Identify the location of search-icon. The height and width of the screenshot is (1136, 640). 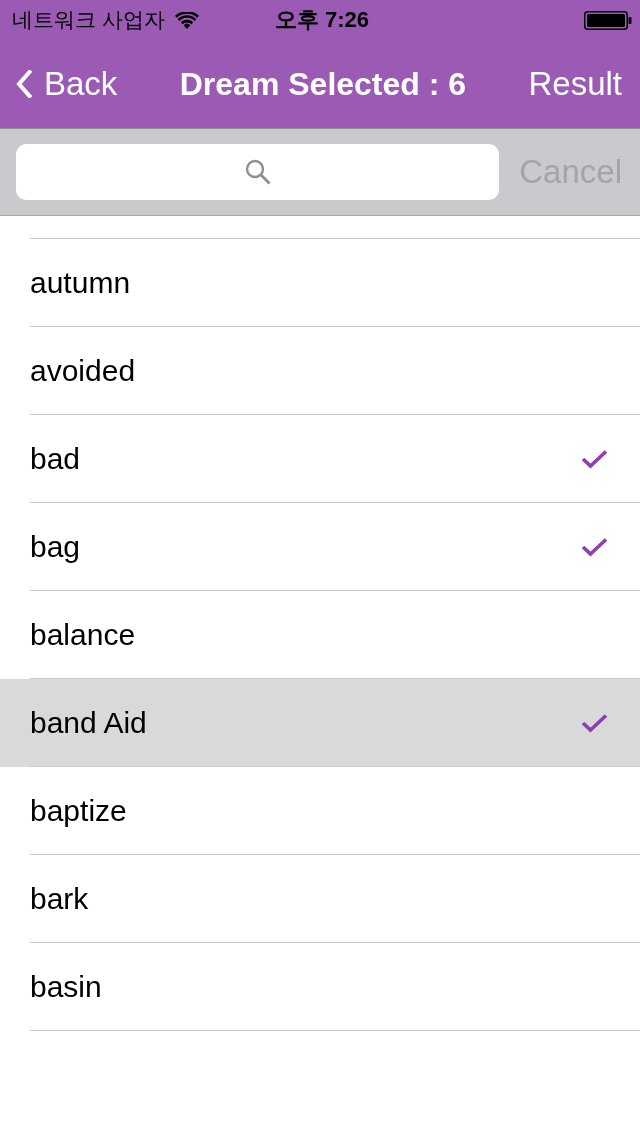
(257, 172).